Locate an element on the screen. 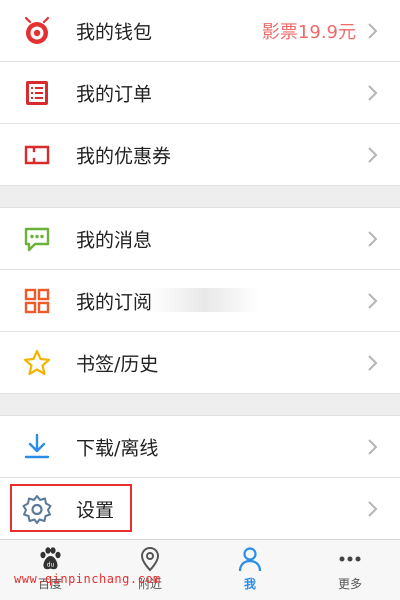 Image resolution: width=400 pixels, height=600 pixels. baidu-paw-icon: du is located at coordinates (50, 559).